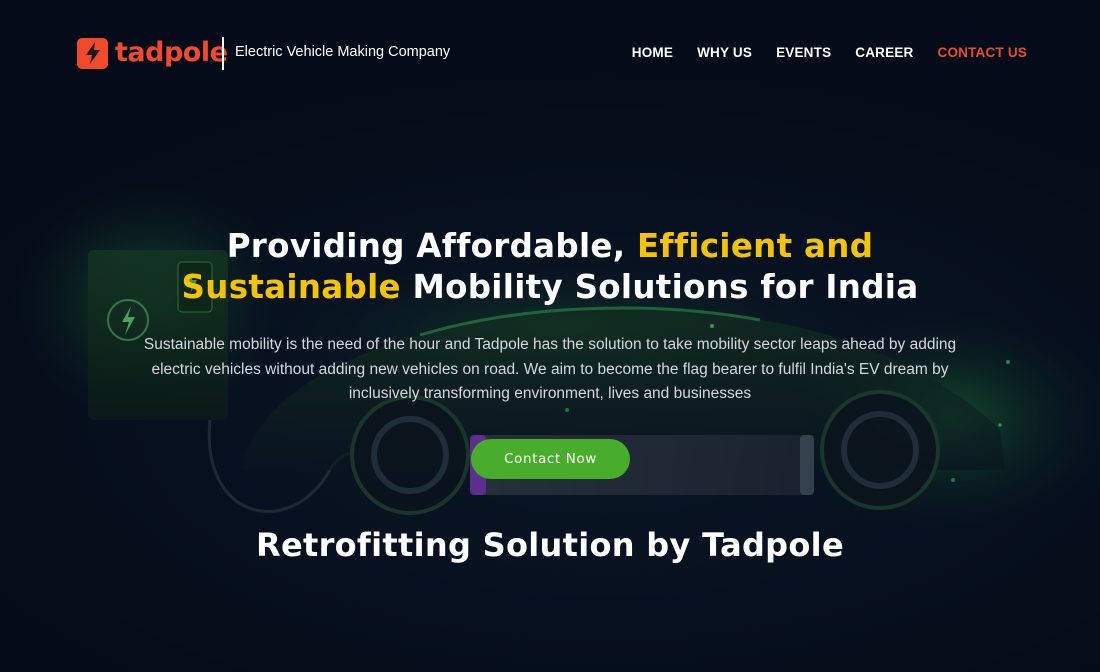 The height and width of the screenshot is (672, 1100). What do you see at coordinates (550, 459) in the screenshot?
I see `contact-now-button: Contact Now` at bounding box center [550, 459].